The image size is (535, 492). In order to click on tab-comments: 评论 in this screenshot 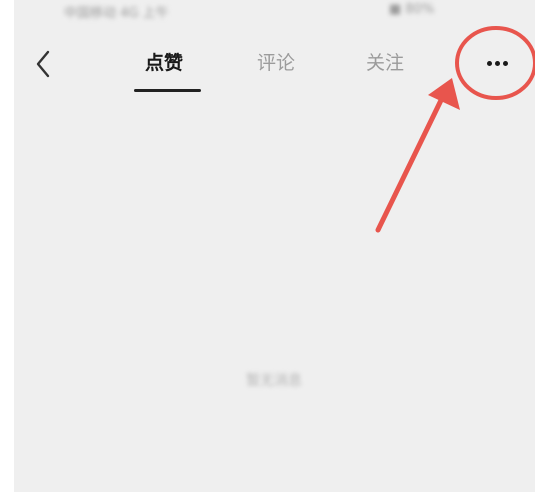, I will do `click(276, 61)`.